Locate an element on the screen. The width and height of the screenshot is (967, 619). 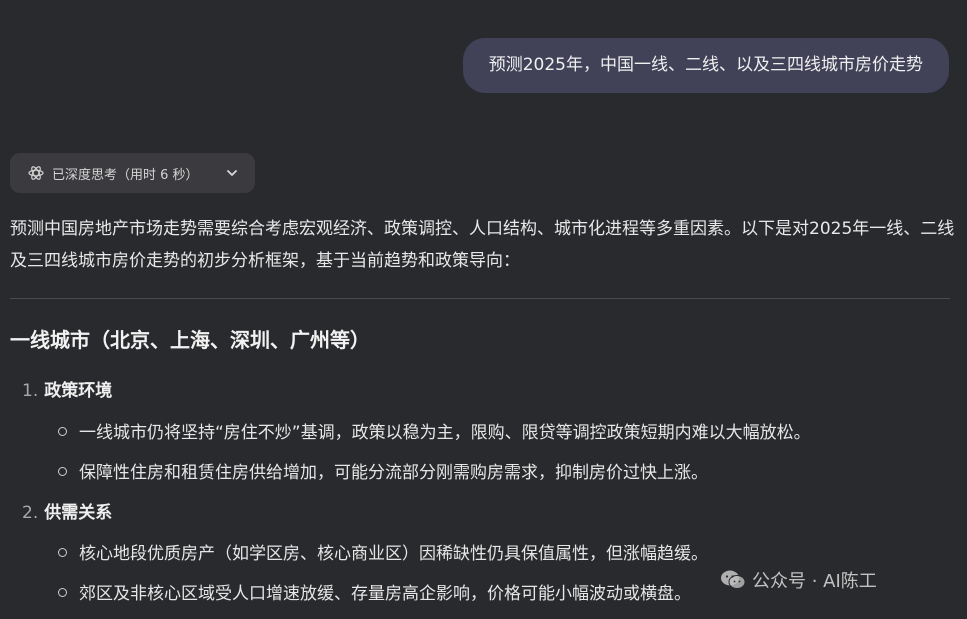
bullet-text: 郊区及非核心区域受人口增速放缓、存量房高企影响，价格可能小幅波动或横盘。 is located at coordinates (385, 594).